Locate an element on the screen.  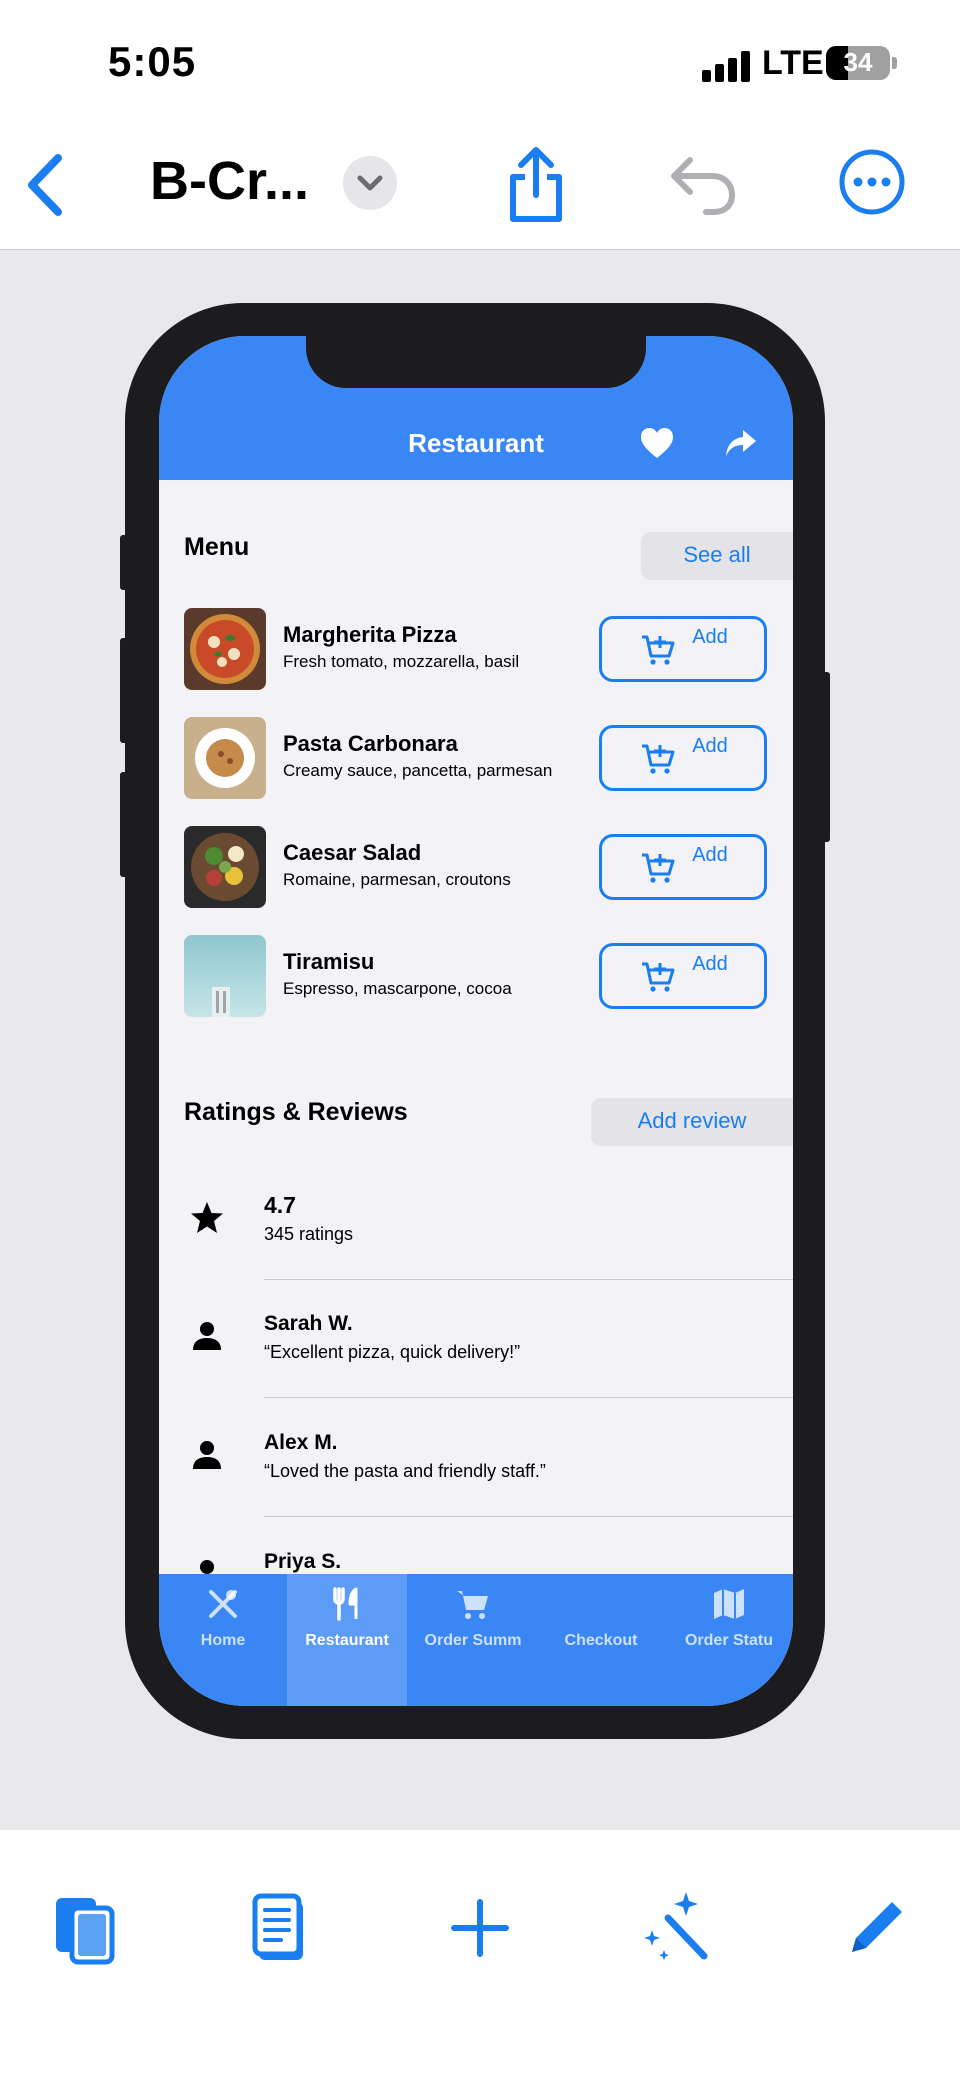
see-all-button: See all is located at coordinates (717, 556).